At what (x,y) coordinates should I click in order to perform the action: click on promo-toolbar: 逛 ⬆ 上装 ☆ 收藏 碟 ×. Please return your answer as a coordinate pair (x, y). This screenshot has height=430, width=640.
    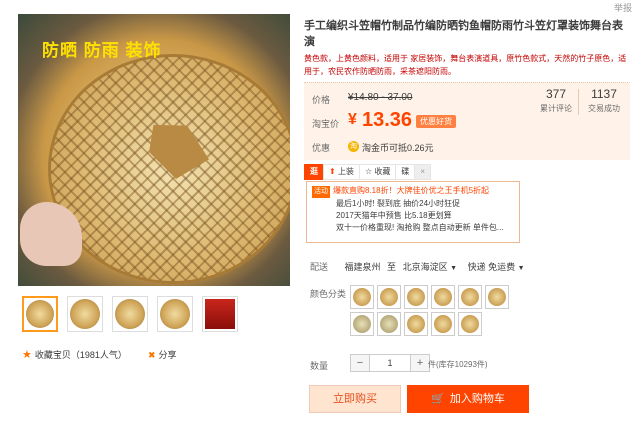
    Looking at the image, I should click on (368, 172).